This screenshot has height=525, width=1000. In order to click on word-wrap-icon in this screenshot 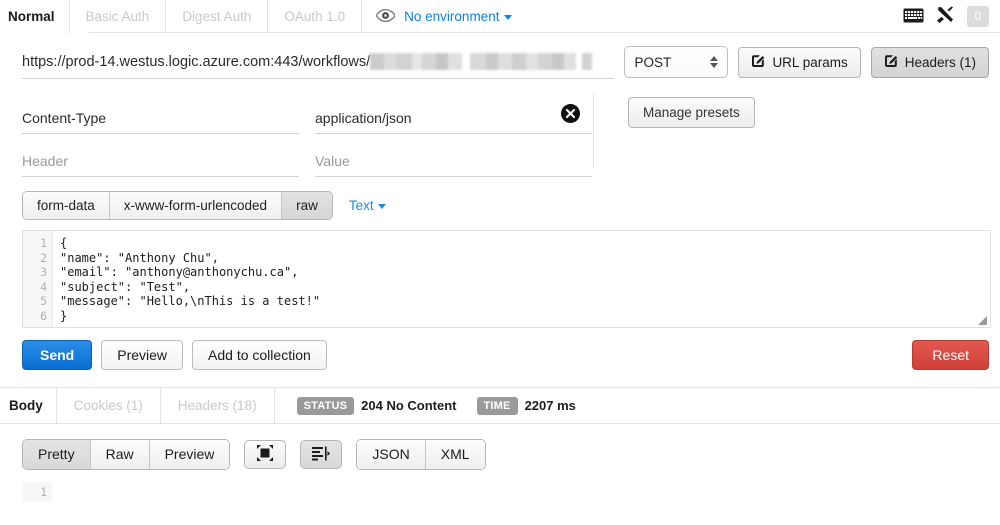, I will do `click(321, 455)`.